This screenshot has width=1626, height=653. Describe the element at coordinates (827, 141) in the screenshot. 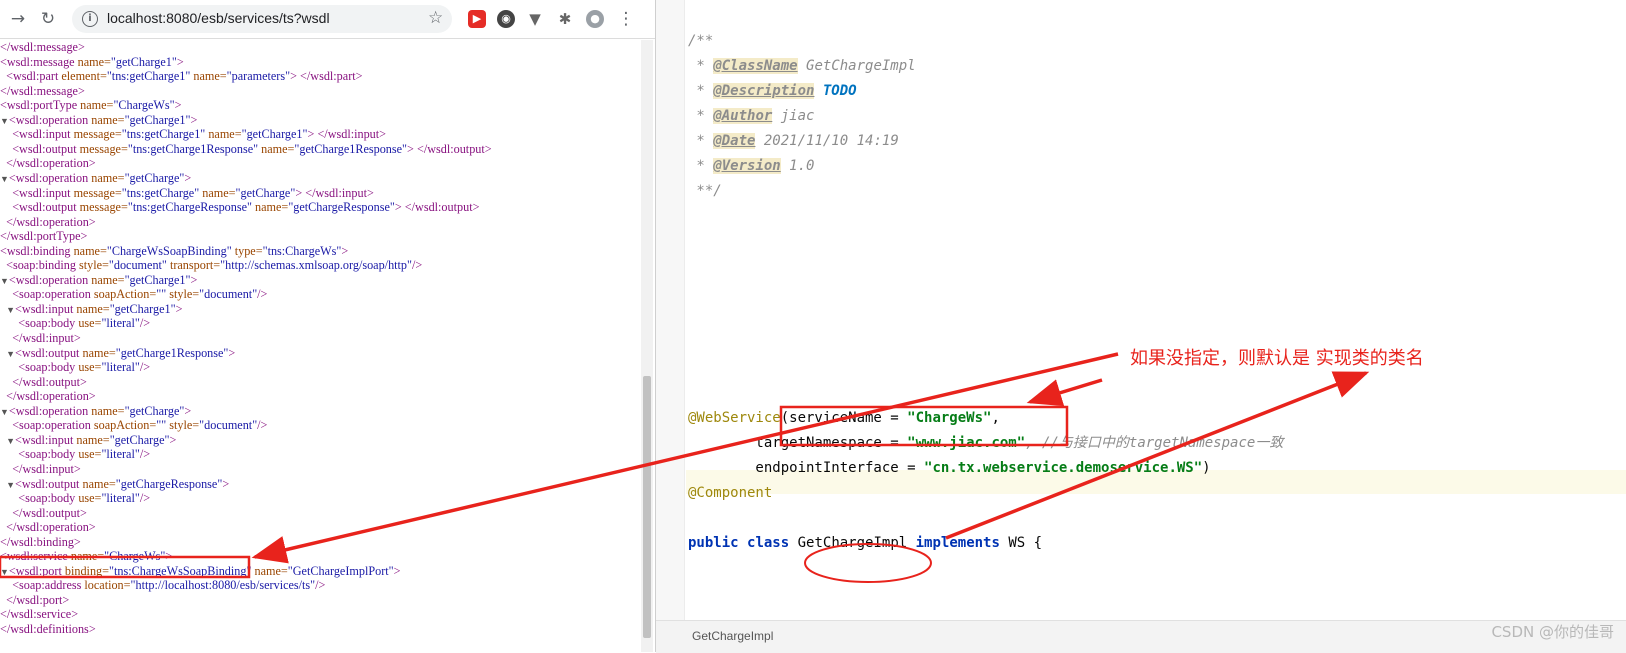

I see `javadoc-value: 2021/11/10 14:19` at that location.